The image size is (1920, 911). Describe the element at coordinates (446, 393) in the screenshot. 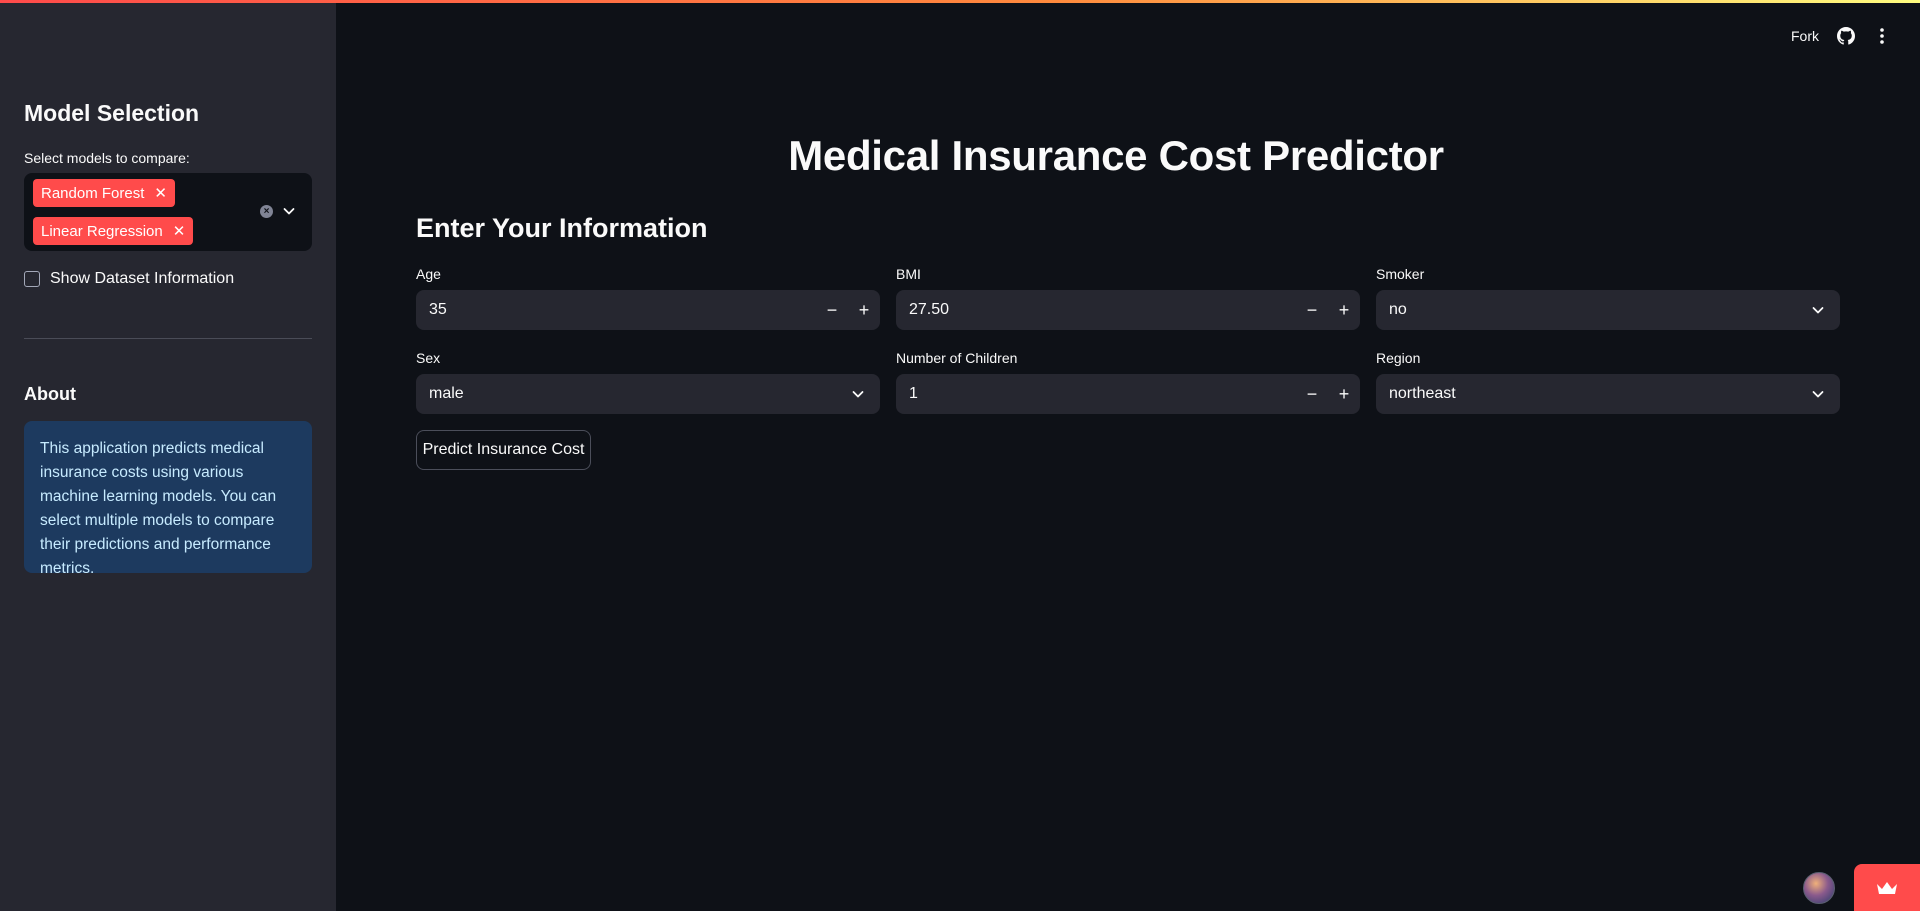

I see `sex-value: male` at that location.